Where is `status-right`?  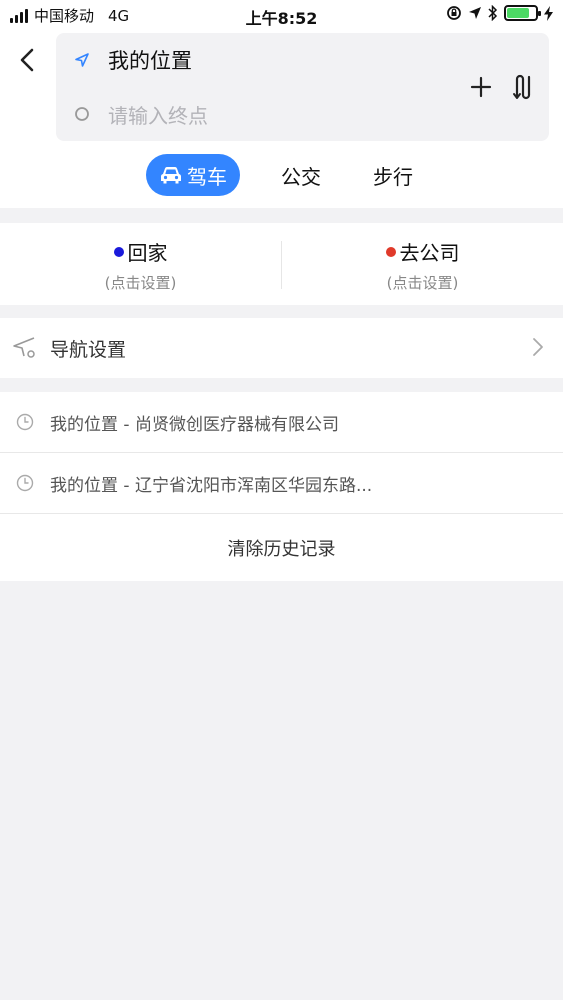 status-right is located at coordinates (499, 13).